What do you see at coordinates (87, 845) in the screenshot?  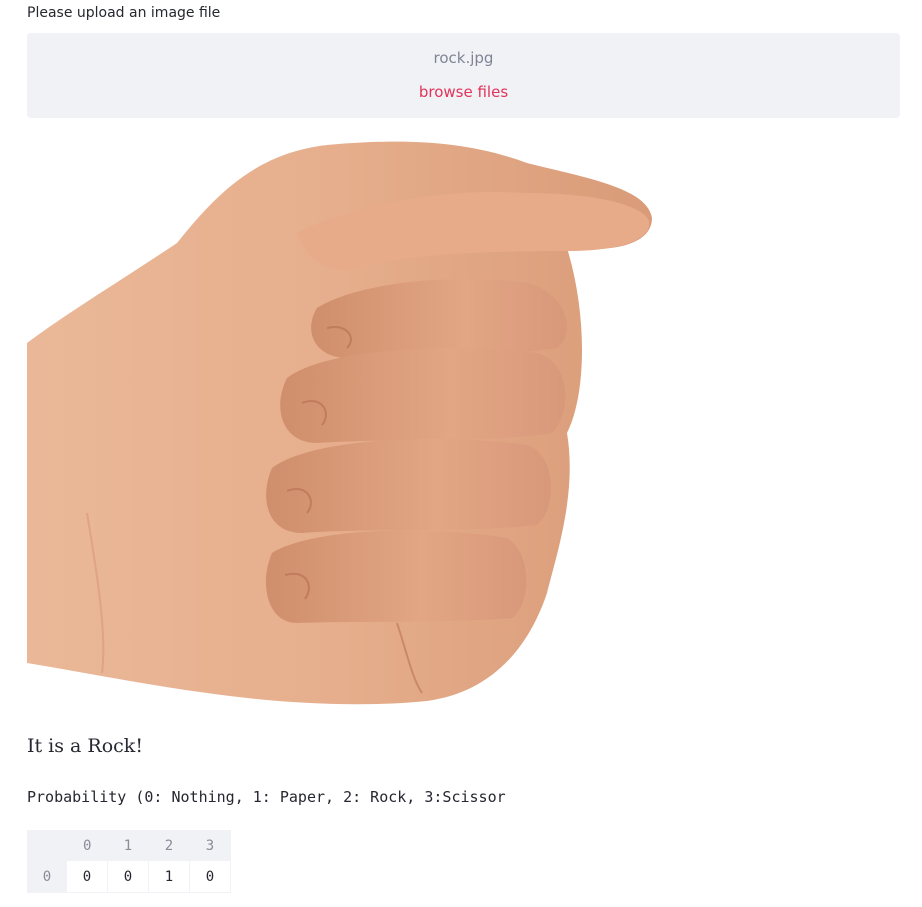 I see `column-header: 0` at bounding box center [87, 845].